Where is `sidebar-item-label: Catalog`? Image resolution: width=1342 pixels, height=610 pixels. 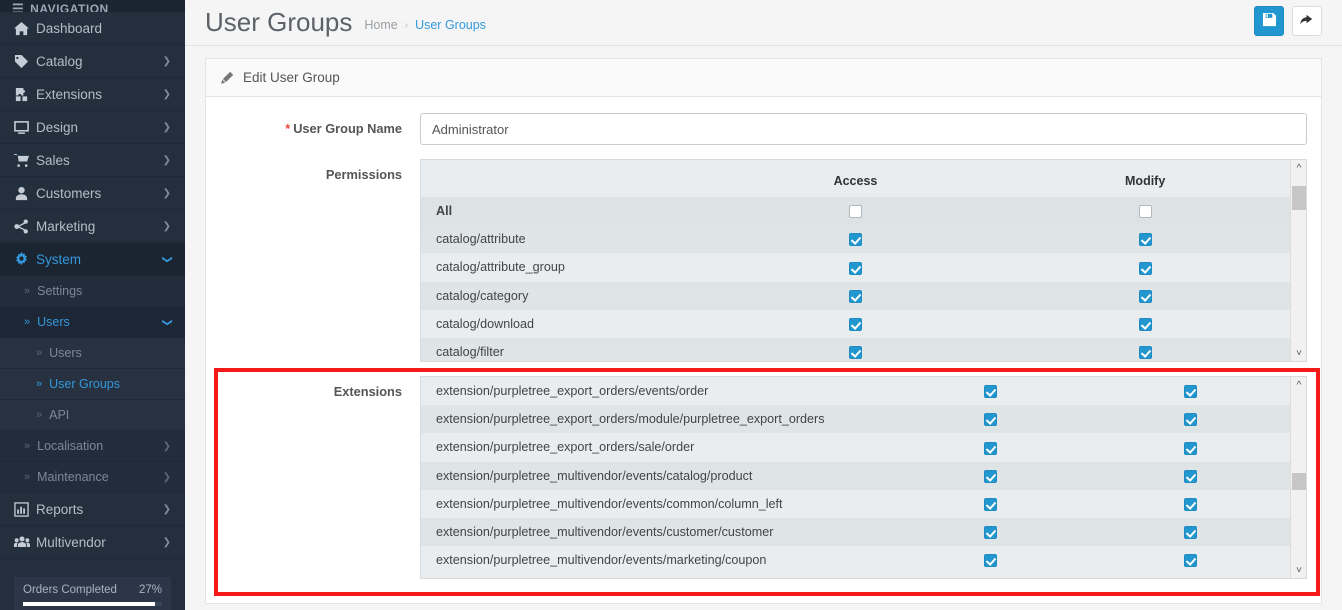
sidebar-item-label: Catalog is located at coordinates (59, 61).